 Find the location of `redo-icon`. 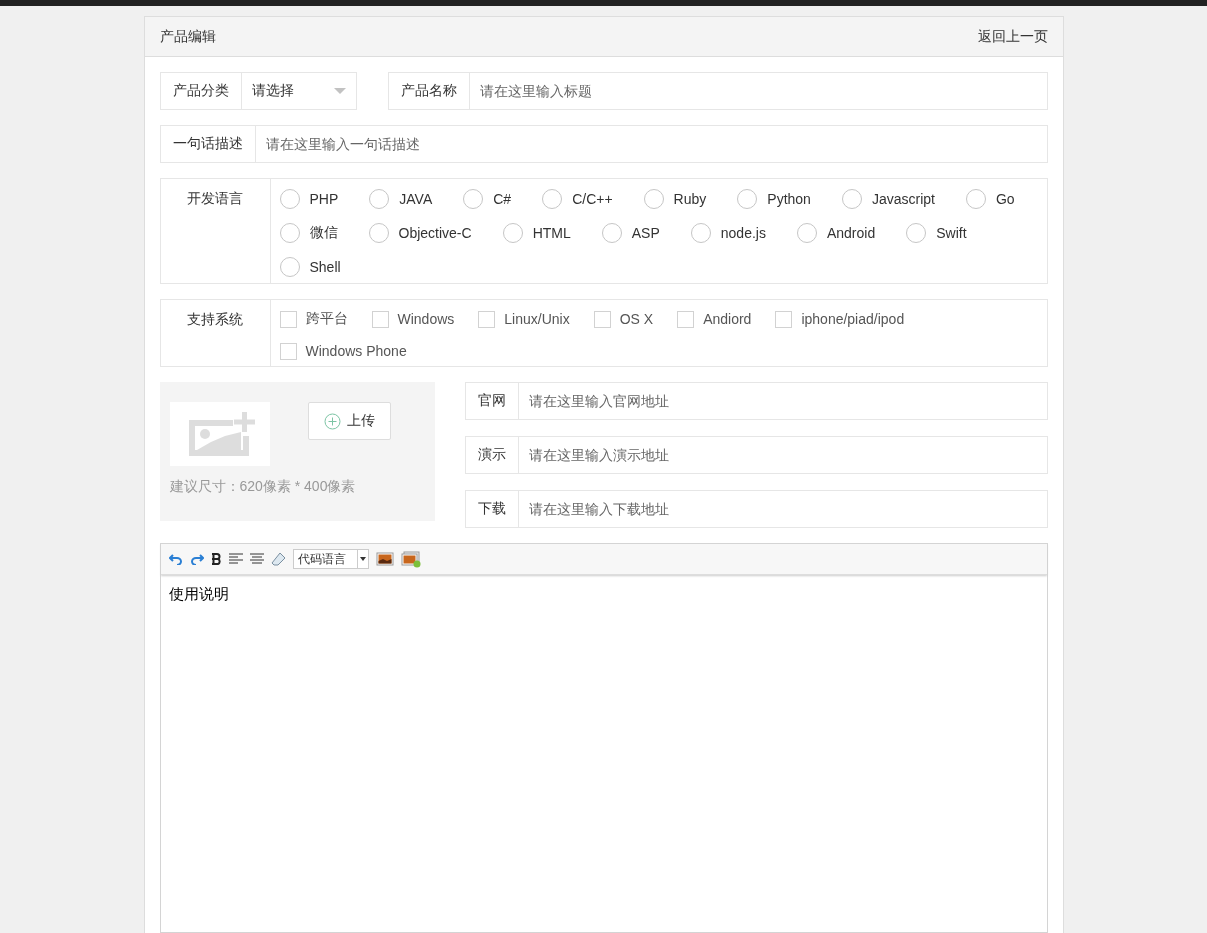

redo-icon is located at coordinates (196, 559).